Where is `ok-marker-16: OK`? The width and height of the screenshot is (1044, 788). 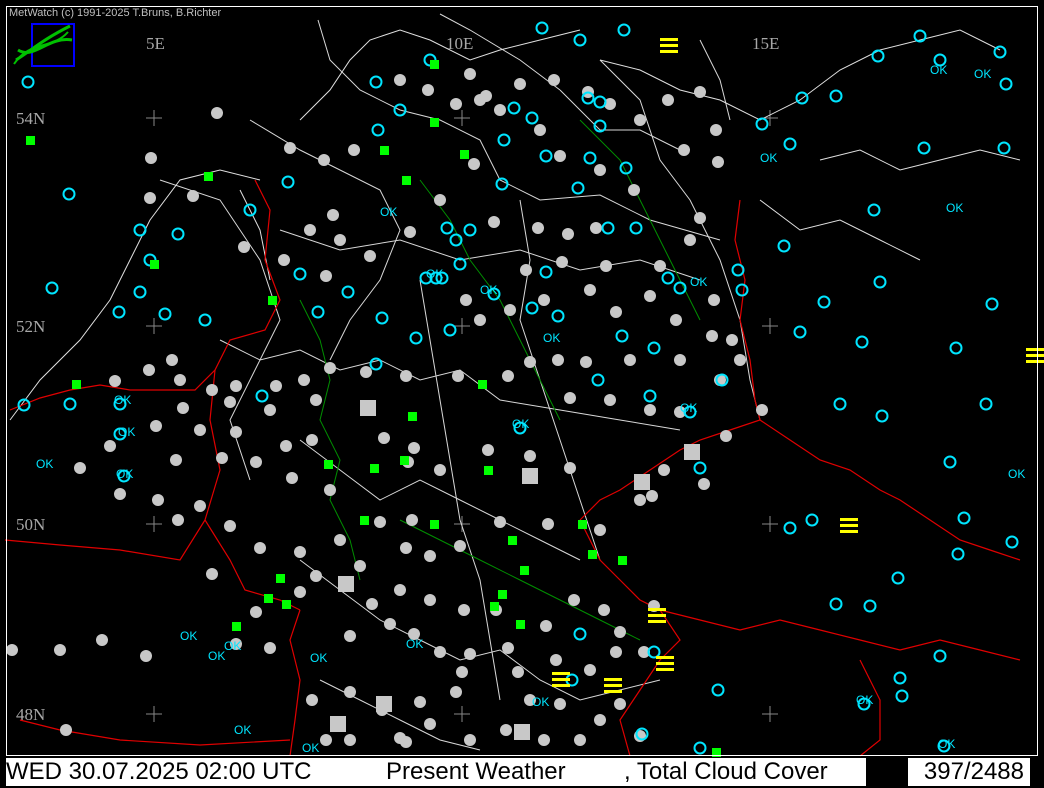 ok-marker-16: OK is located at coordinates (520, 424).